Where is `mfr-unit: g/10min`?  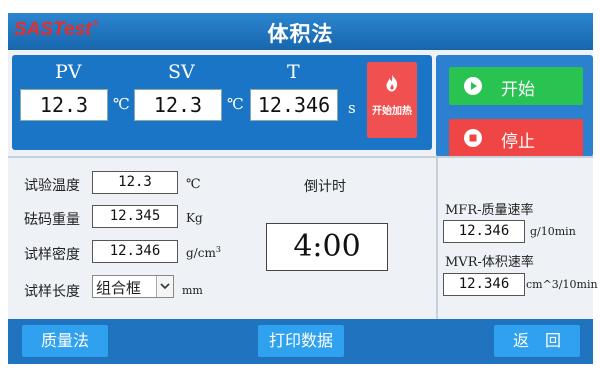
mfr-unit: g/10min is located at coordinates (553, 231).